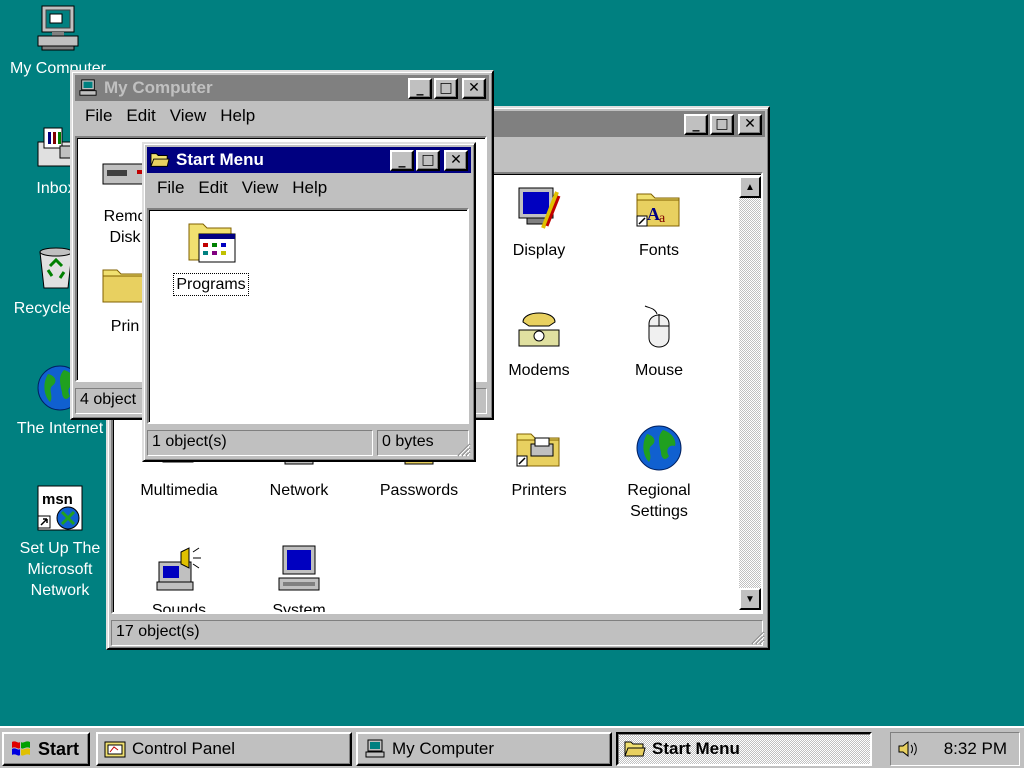  What do you see at coordinates (750, 187) in the screenshot?
I see `scroll-up-button: ▲` at bounding box center [750, 187].